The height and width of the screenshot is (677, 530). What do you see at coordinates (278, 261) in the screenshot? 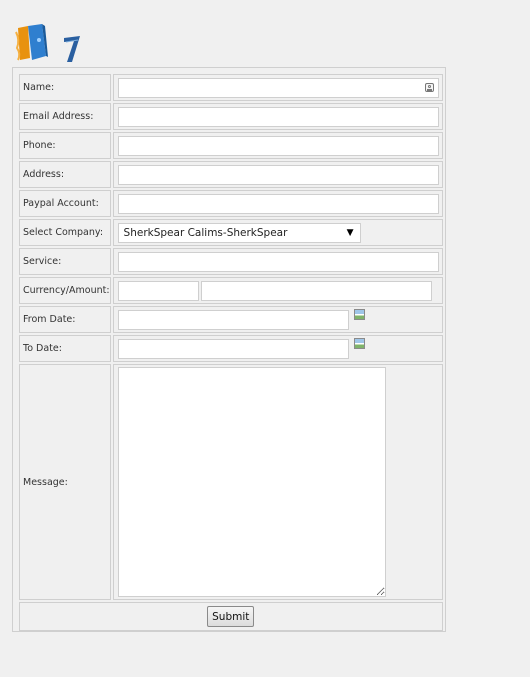
I see `service-input` at bounding box center [278, 261].